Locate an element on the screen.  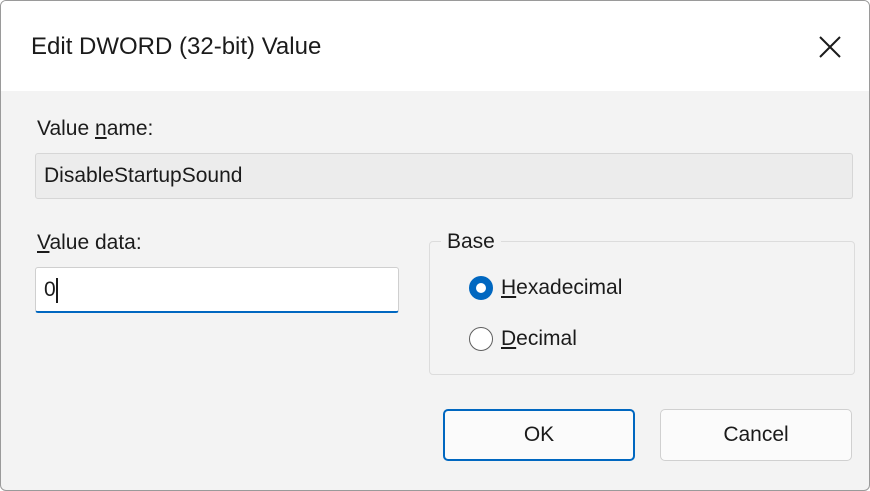
base-groupbox is located at coordinates (642, 308).